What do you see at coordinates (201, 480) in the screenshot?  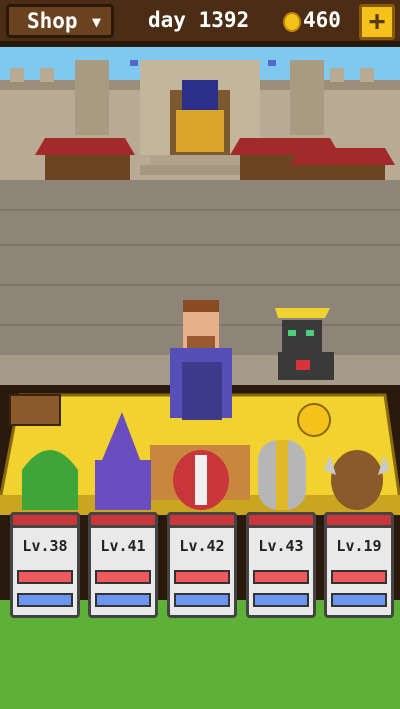 I see `red-helmet-hero` at bounding box center [201, 480].